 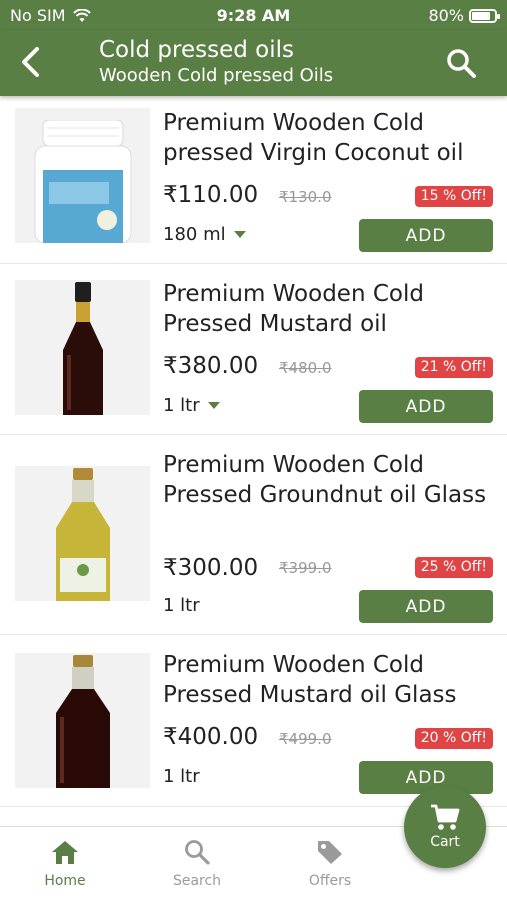 What do you see at coordinates (82, 181) in the screenshot?
I see `coconut-oil-jar-image` at bounding box center [82, 181].